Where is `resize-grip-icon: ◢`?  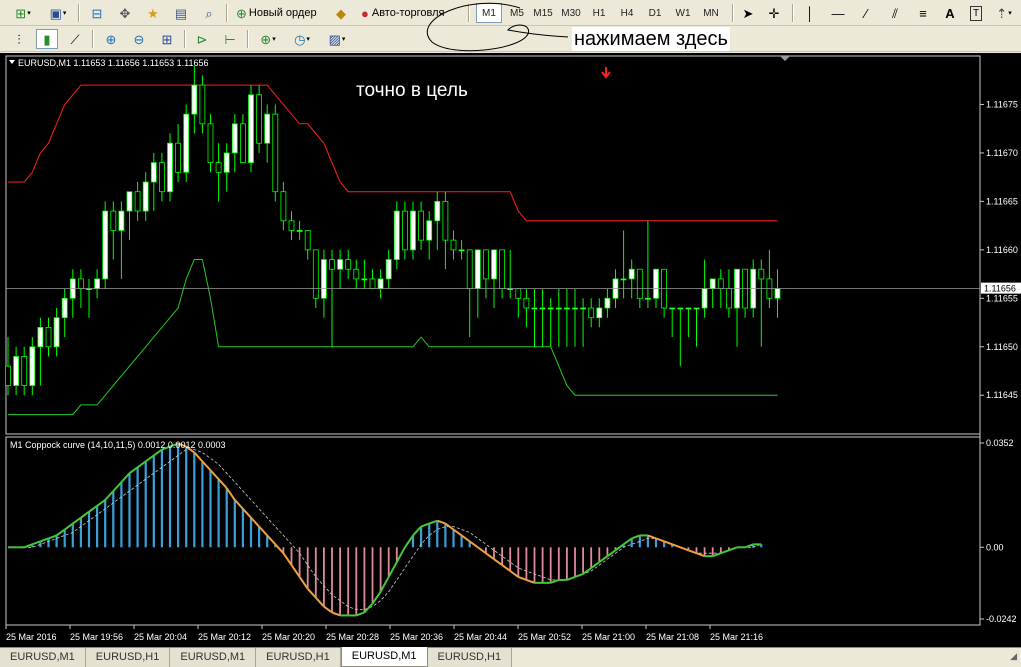 resize-grip-icon: ◢ is located at coordinates (1013, 656).